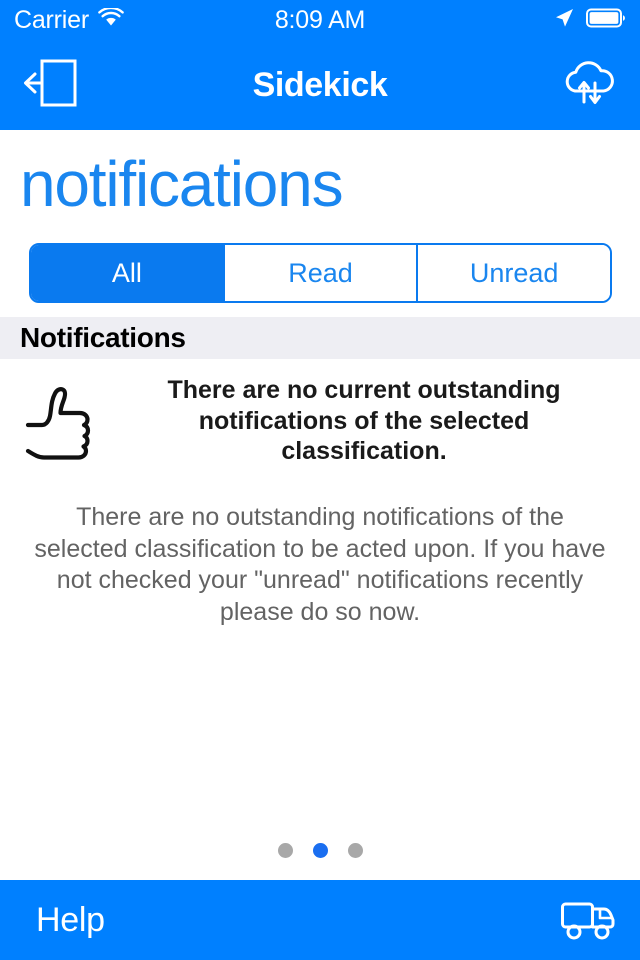 The height and width of the screenshot is (960, 640). Describe the element at coordinates (111, 19) in the screenshot. I see `wifi-icon` at that location.